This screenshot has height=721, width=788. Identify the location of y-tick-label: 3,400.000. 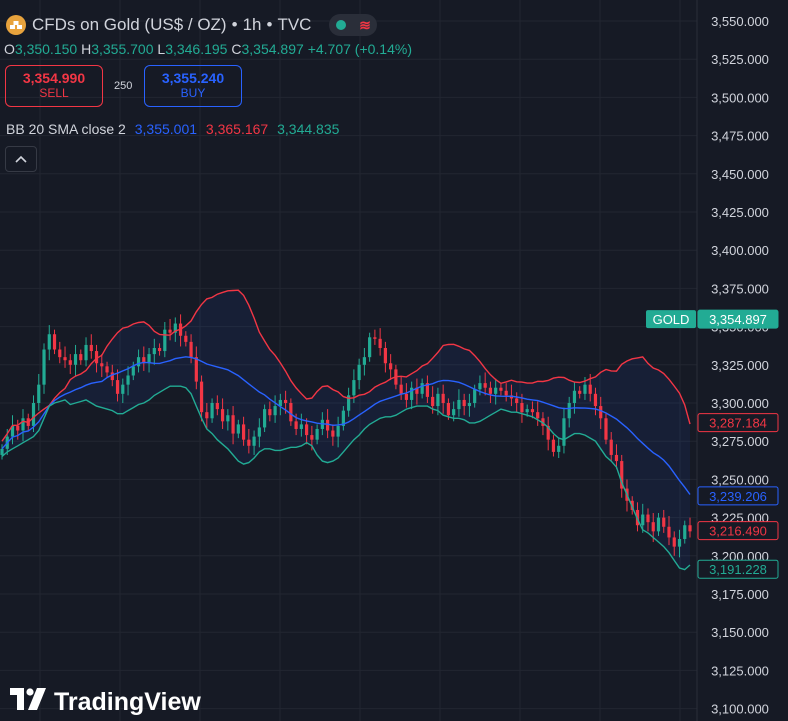
(740, 250).